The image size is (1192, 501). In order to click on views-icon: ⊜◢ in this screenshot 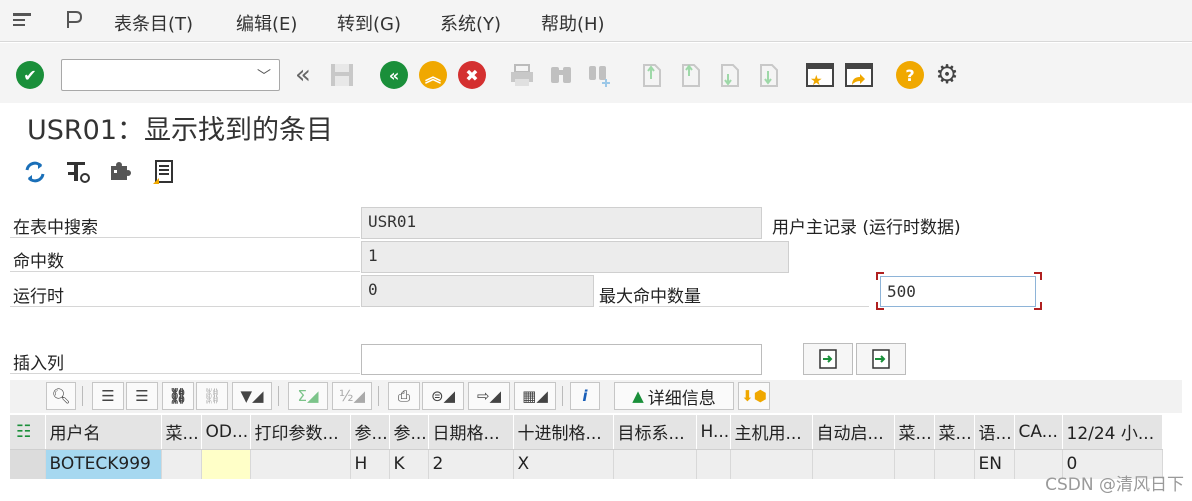, I will do `click(443, 396)`.